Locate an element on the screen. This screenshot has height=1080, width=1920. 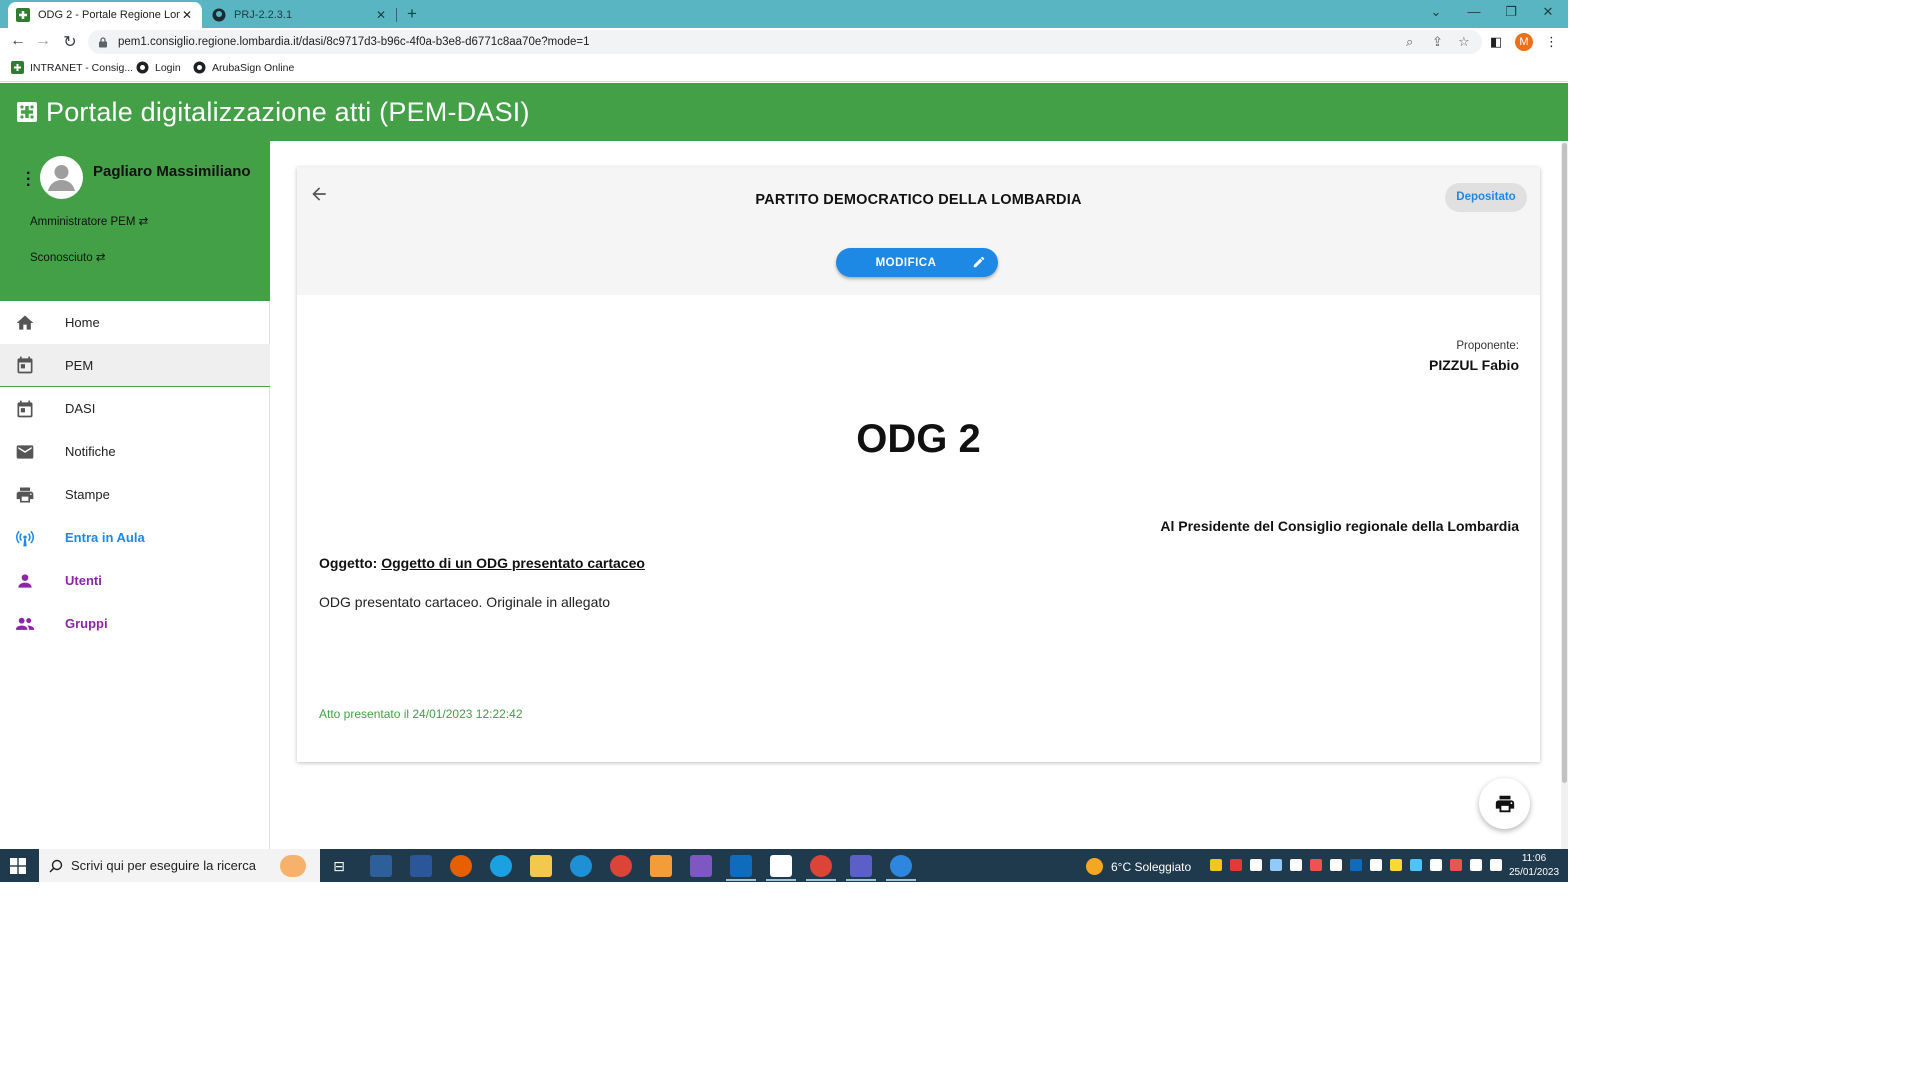
share-icon: ⇪ is located at coordinates (1437, 42).